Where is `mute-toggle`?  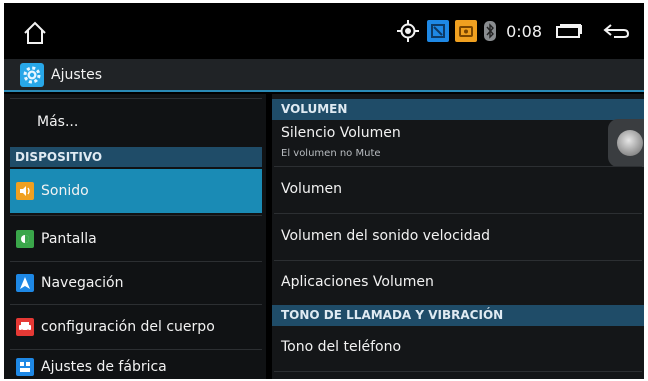
mute-toggle is located at coordinates (626, 143).